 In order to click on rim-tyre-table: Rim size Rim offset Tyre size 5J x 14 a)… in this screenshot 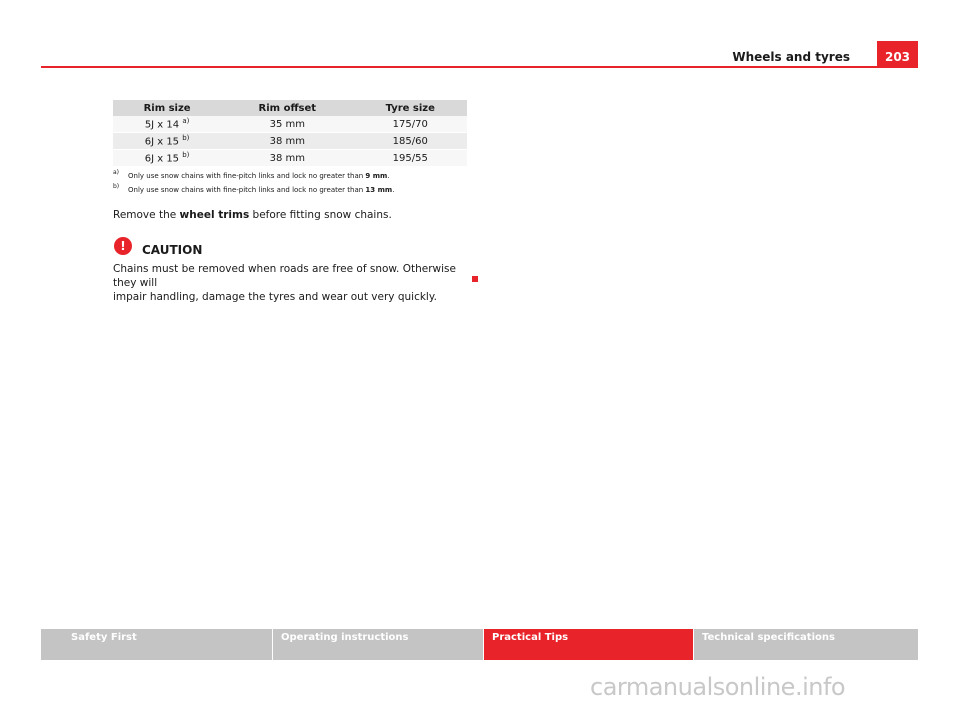, I will do `click(290, 133)`.